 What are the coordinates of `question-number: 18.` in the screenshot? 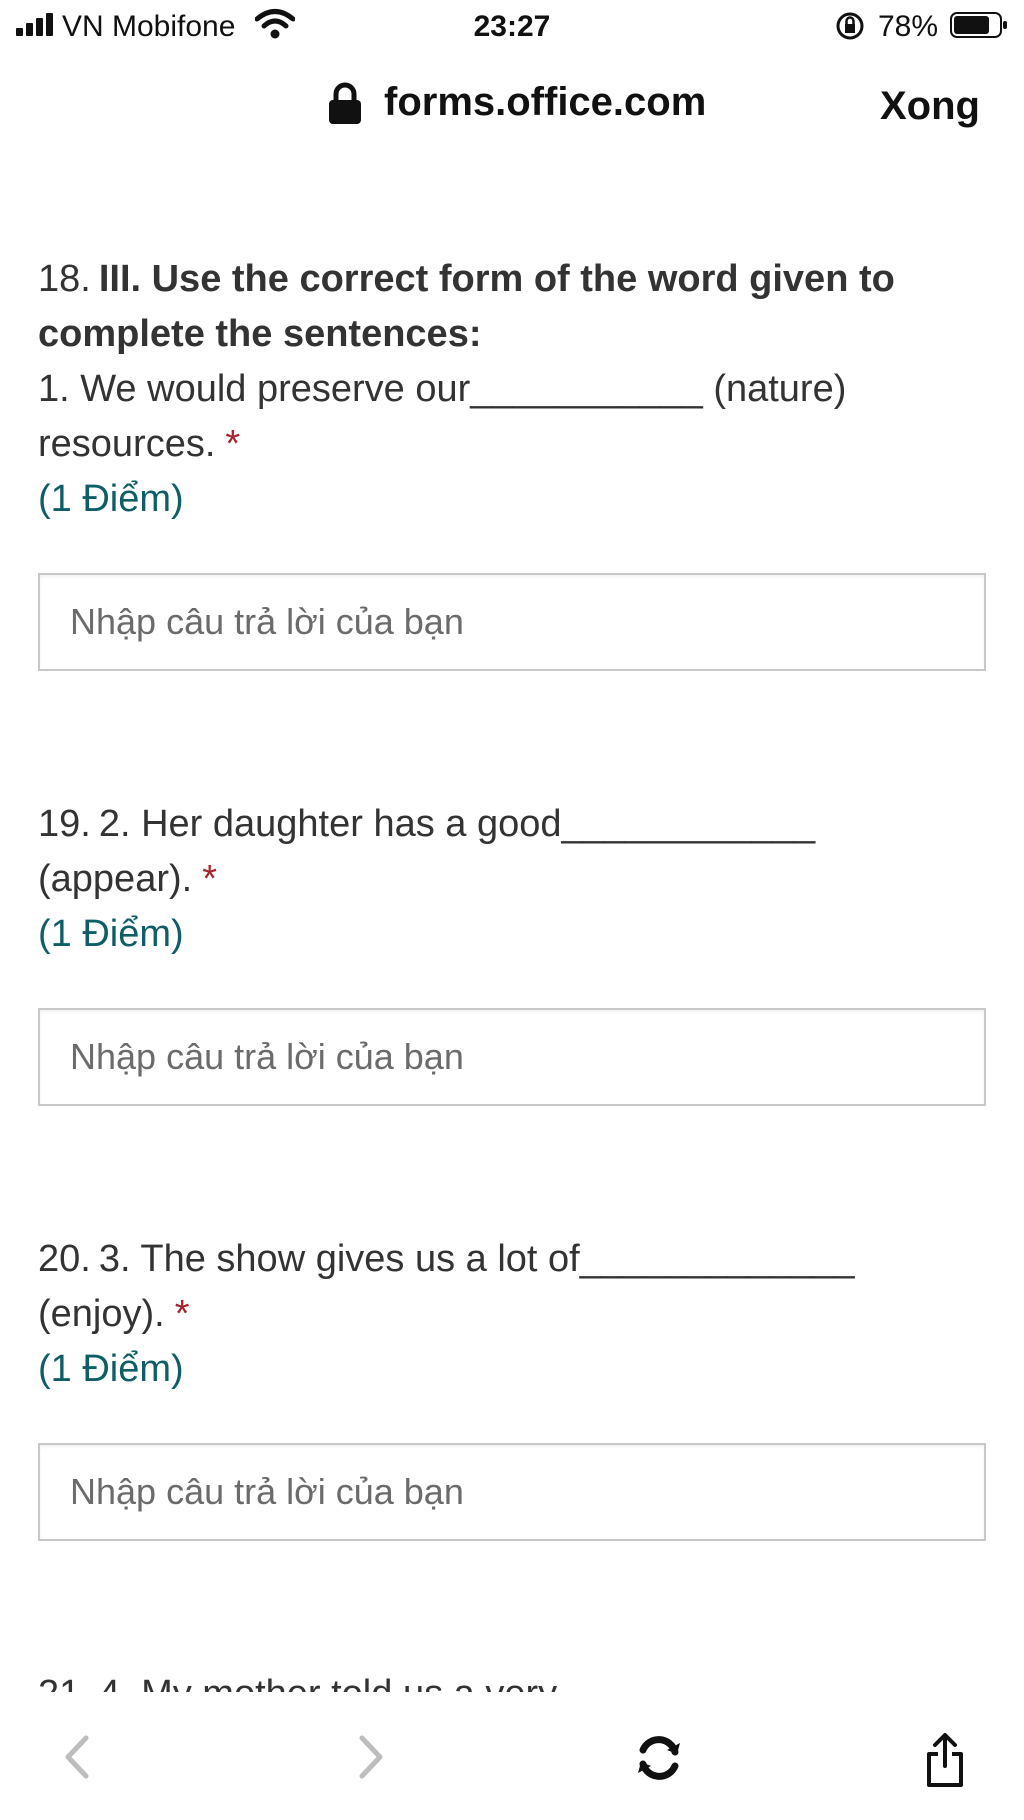 It's located at (64, 279).